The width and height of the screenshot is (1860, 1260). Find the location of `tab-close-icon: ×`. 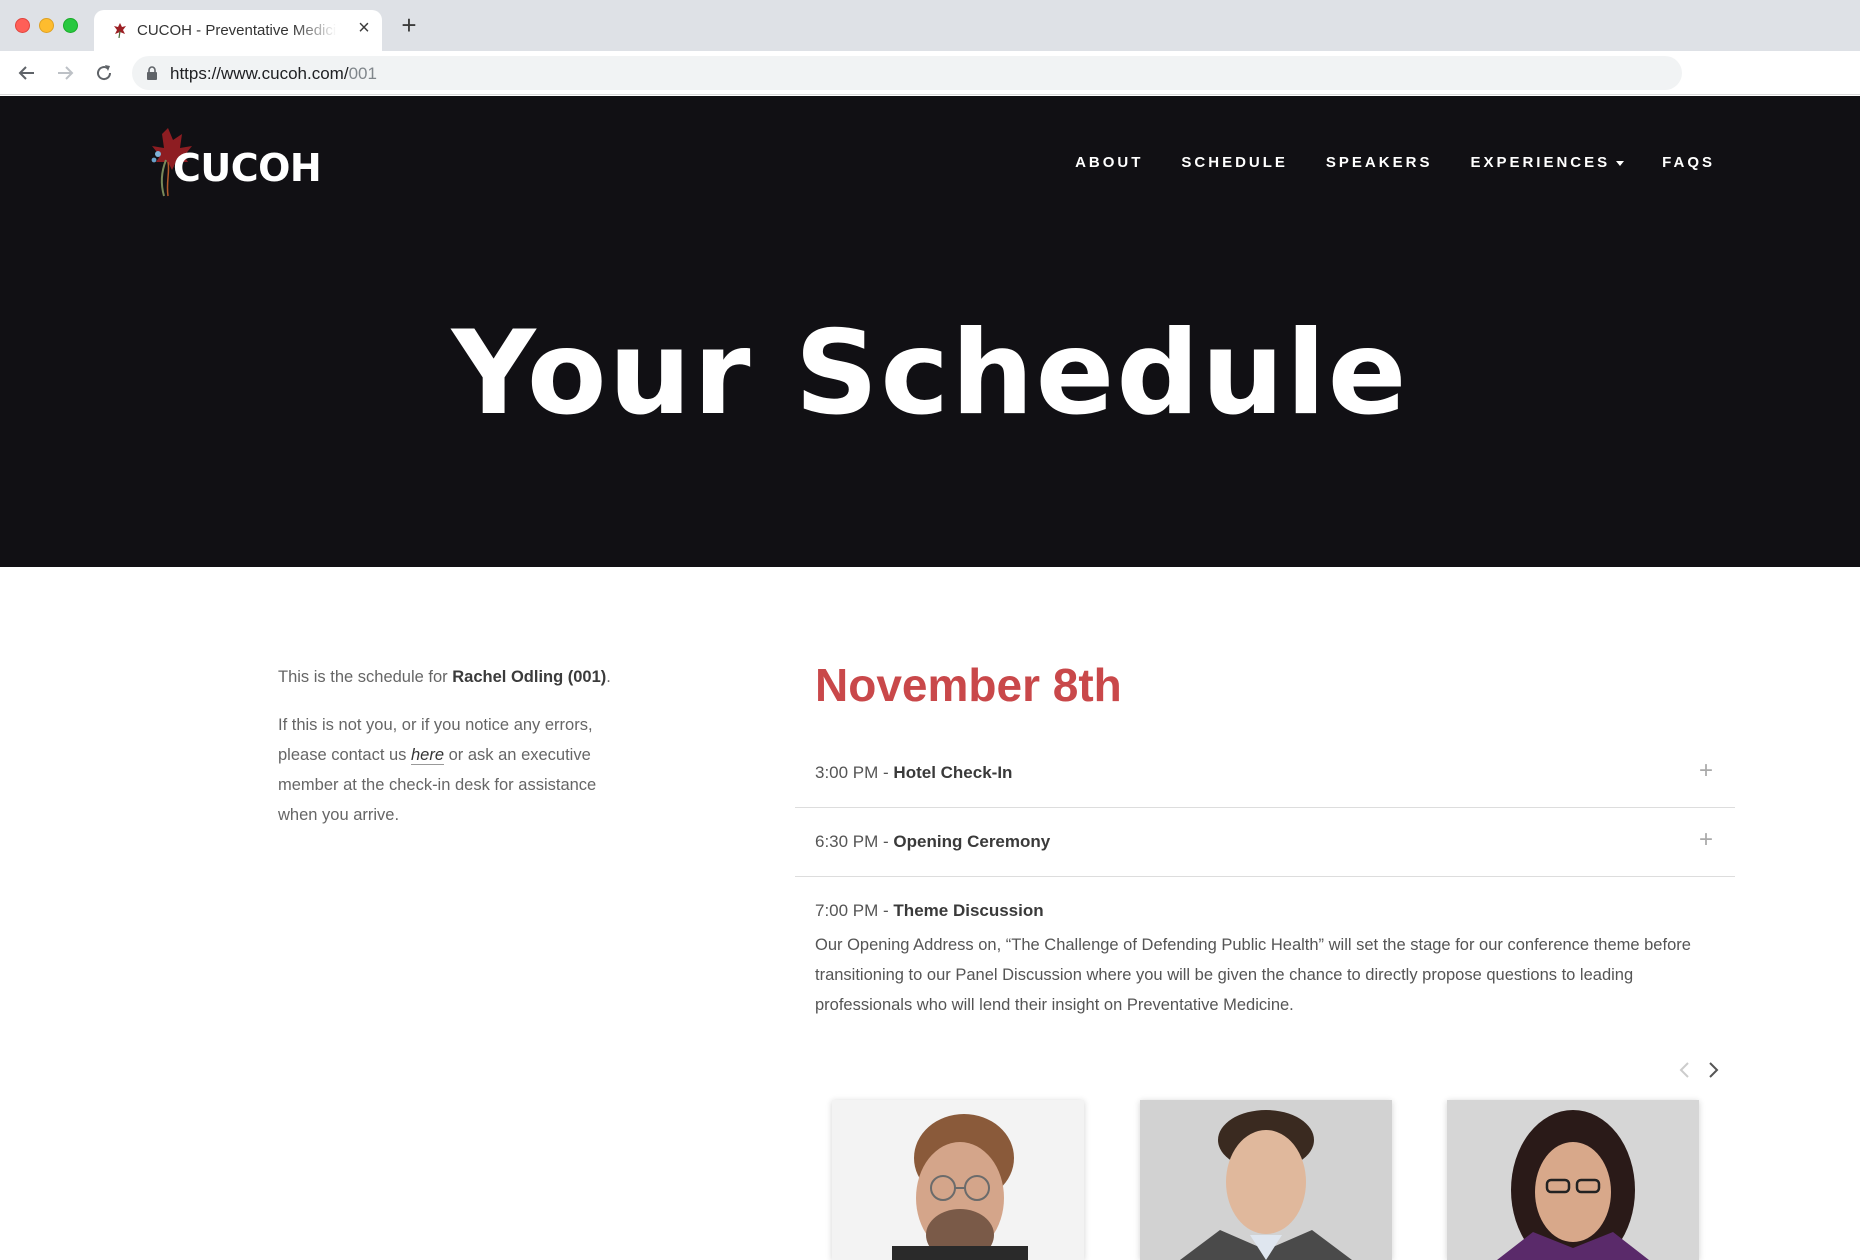

tab-close-icon: × is located at coordinates (364, 28).